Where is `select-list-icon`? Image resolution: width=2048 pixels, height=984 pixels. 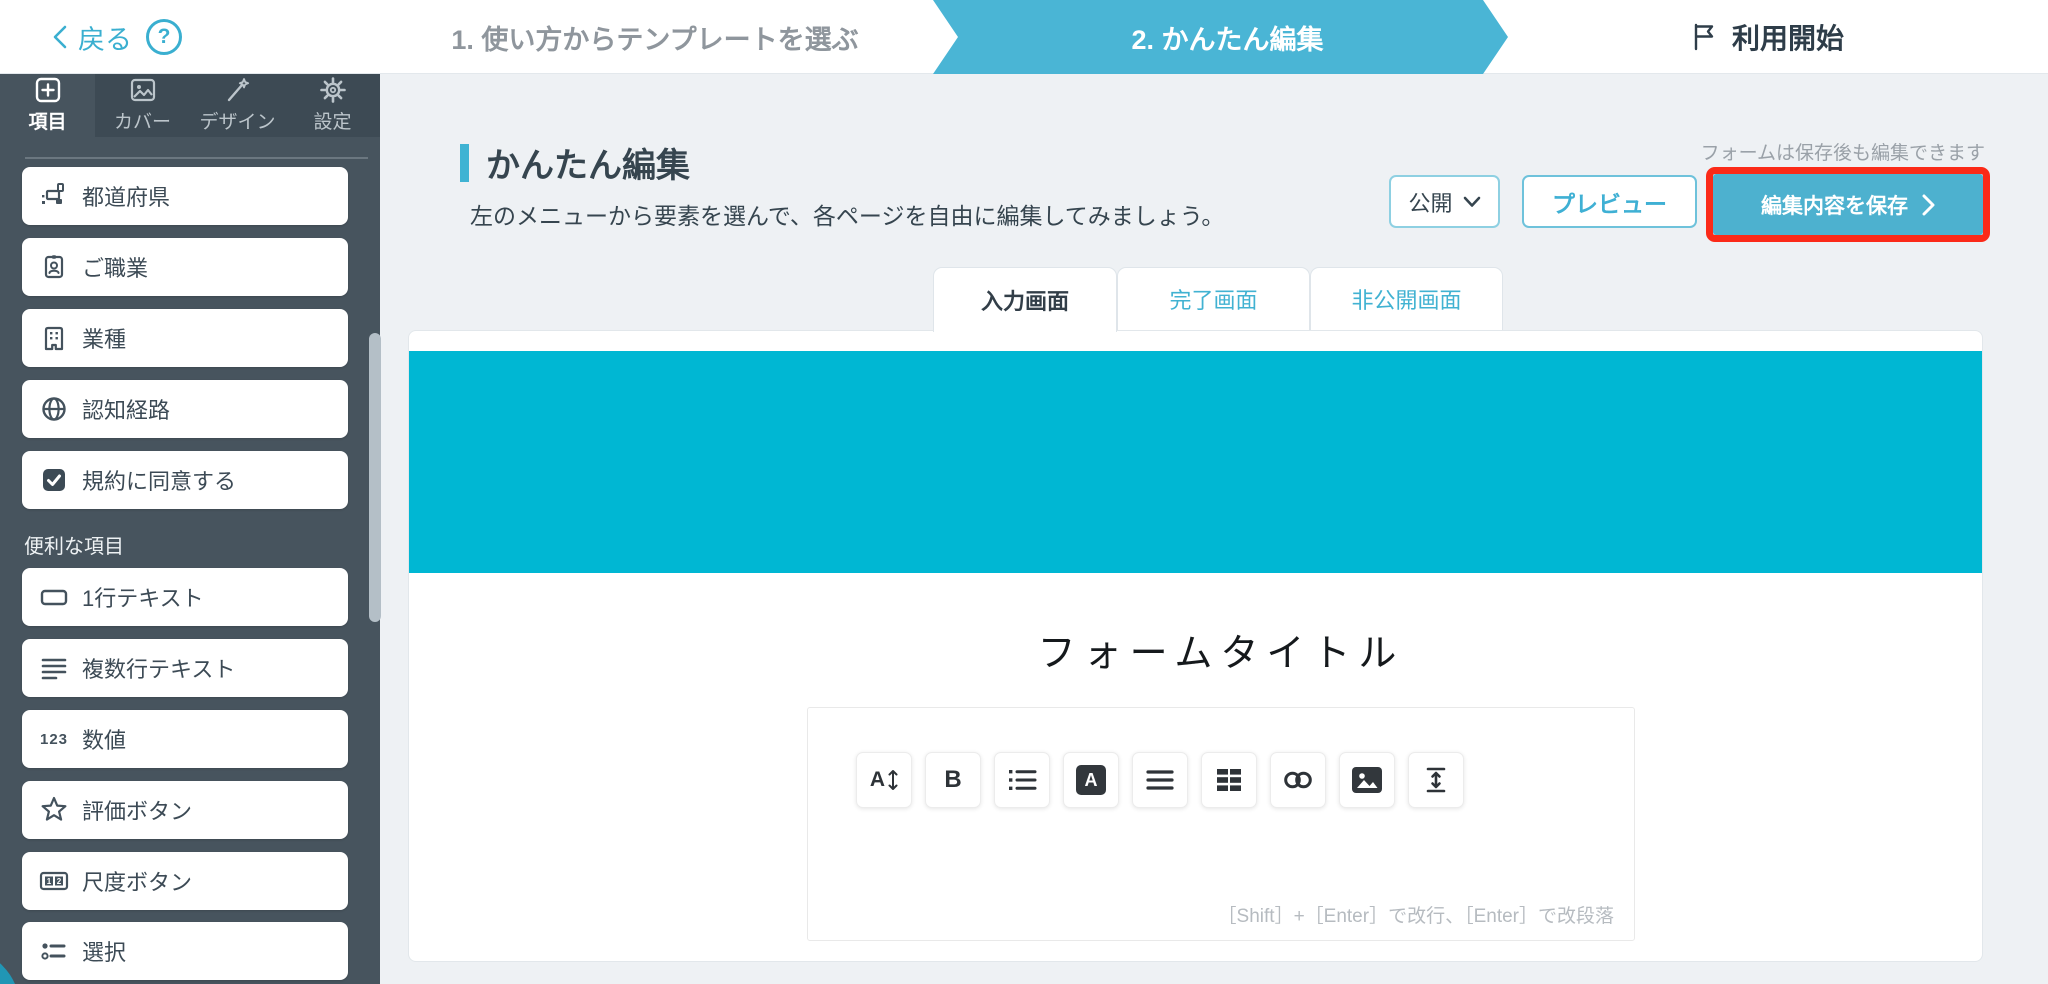 select-list-icon is located at coordinates (54, 951).